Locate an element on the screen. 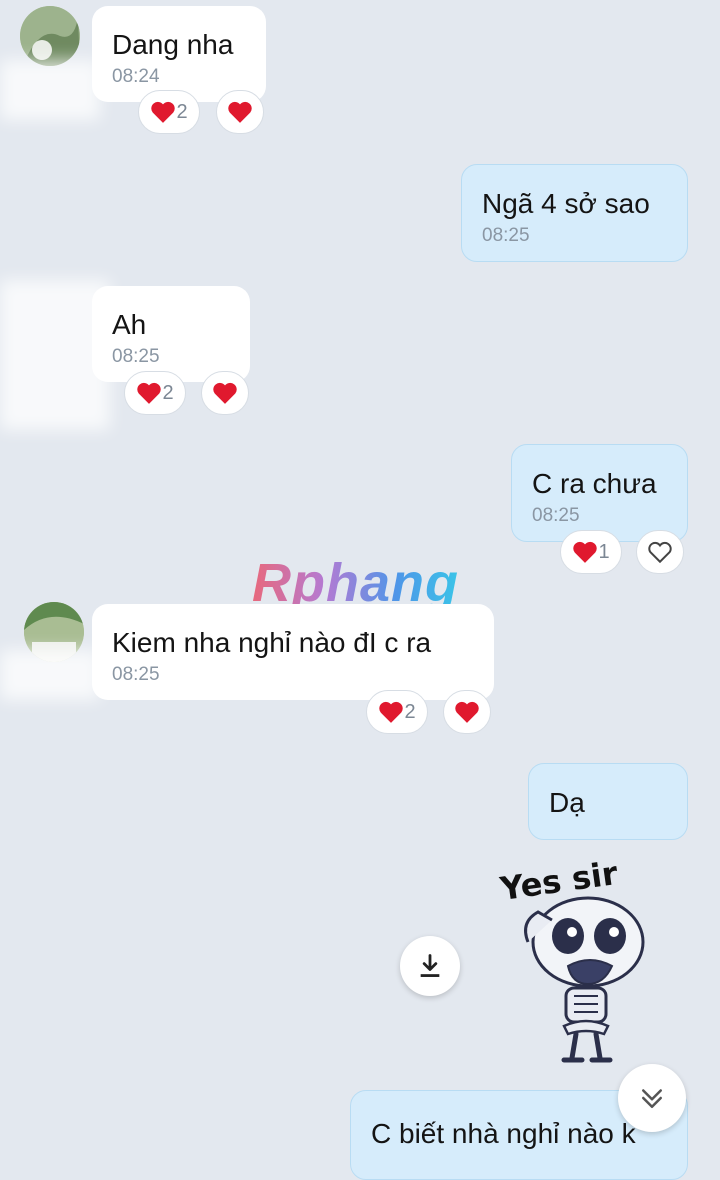  message-bubble: Ngã 4 sở sao 08:25 is located at coordinates (574, 213).